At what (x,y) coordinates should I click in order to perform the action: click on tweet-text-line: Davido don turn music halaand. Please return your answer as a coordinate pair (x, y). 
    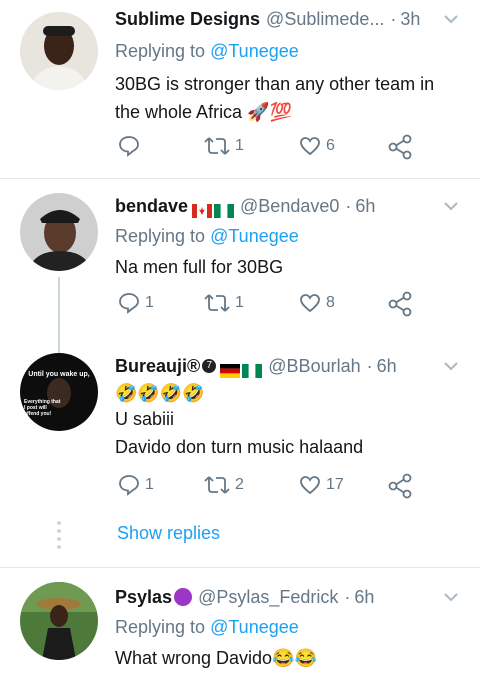
    Looking at the image, I should click on (239, 447).